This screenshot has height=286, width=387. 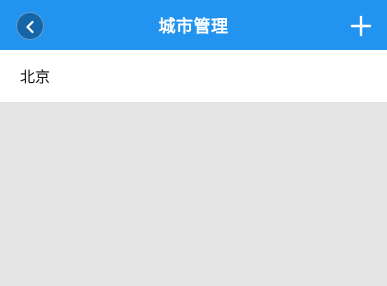 I want to click on page-title: 城市管理, so click(x=193, y=27).